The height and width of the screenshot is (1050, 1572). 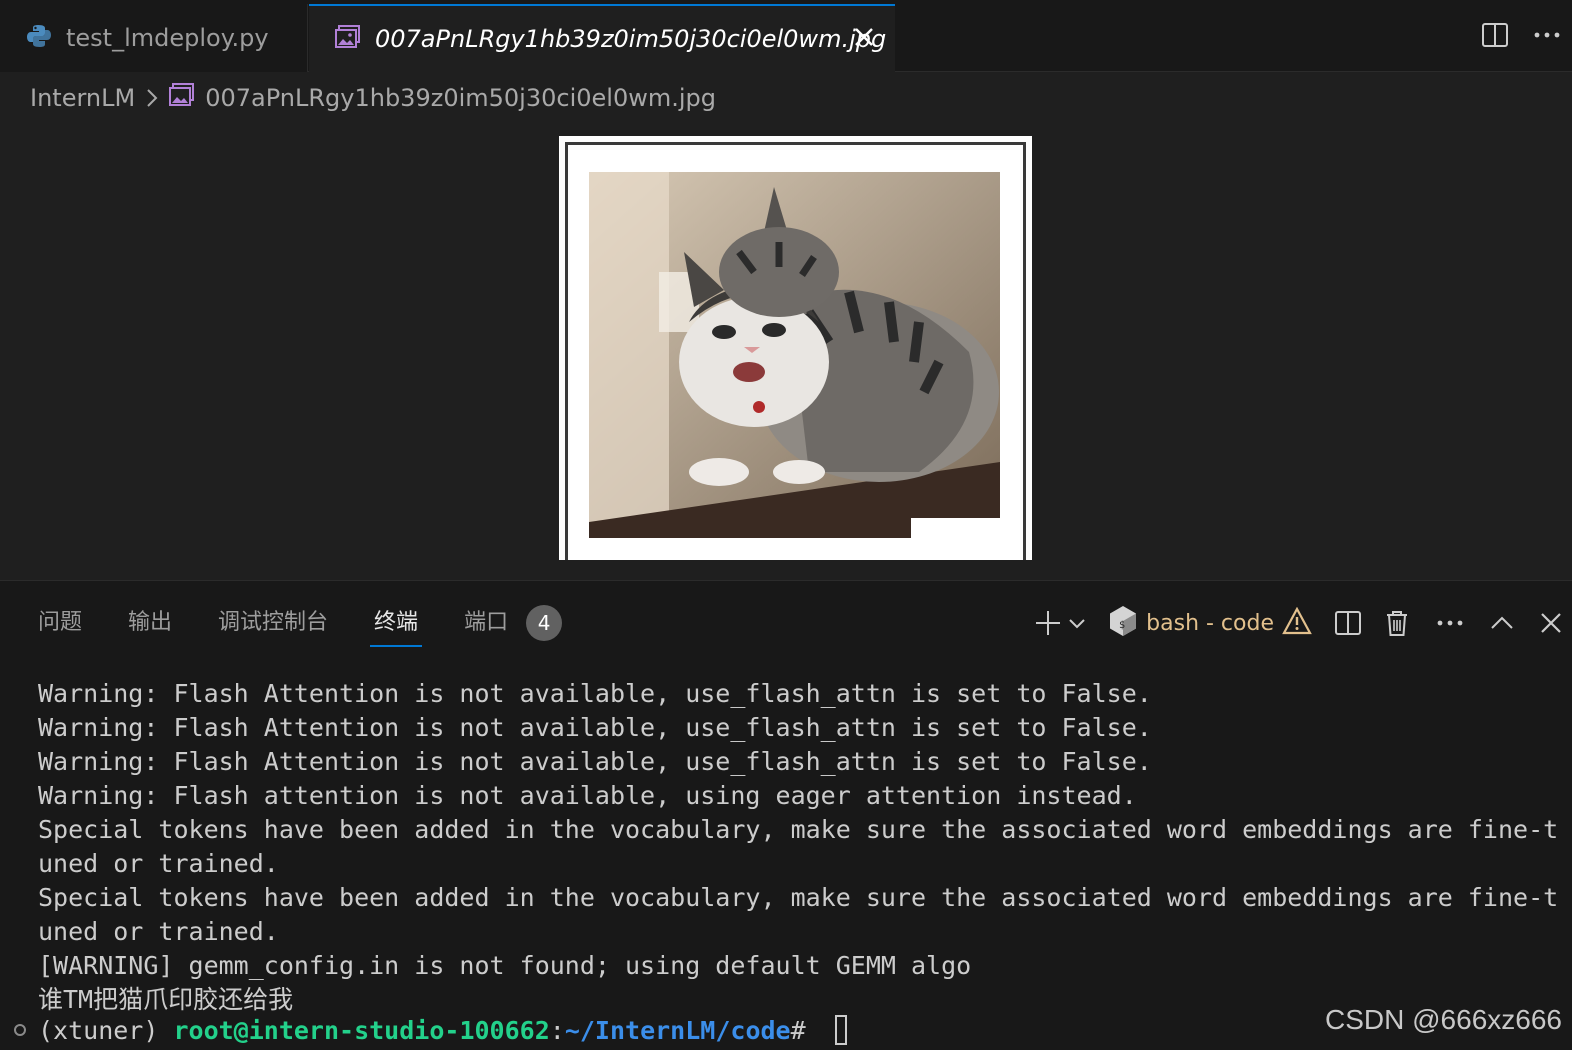 What do you see at coordinates (1443, 1019) in the screenshot?
I see `watermark: CSDN @666xz666` at bounding box center [1443, 1019].